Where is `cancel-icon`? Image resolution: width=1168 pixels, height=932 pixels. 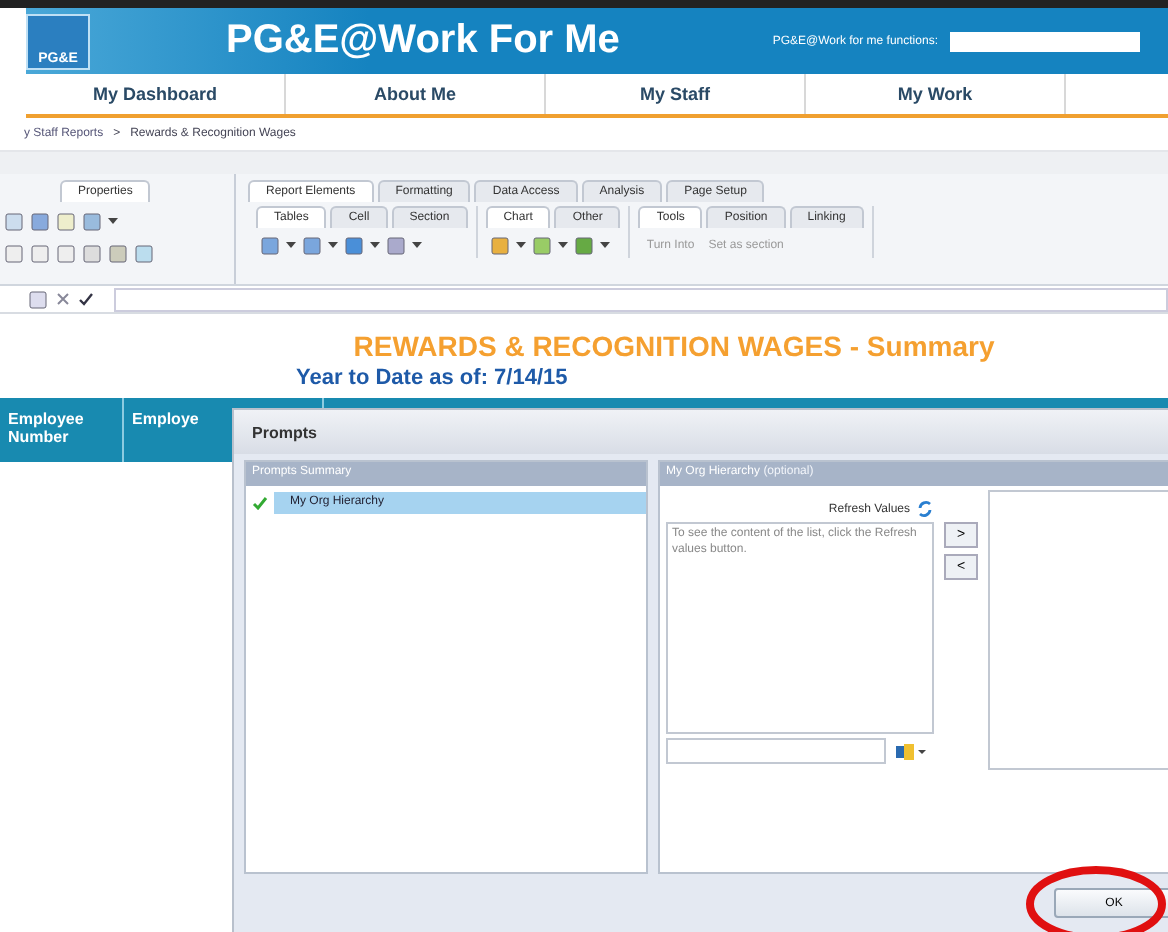 cancel-icon is located at coordinates (63, 299).